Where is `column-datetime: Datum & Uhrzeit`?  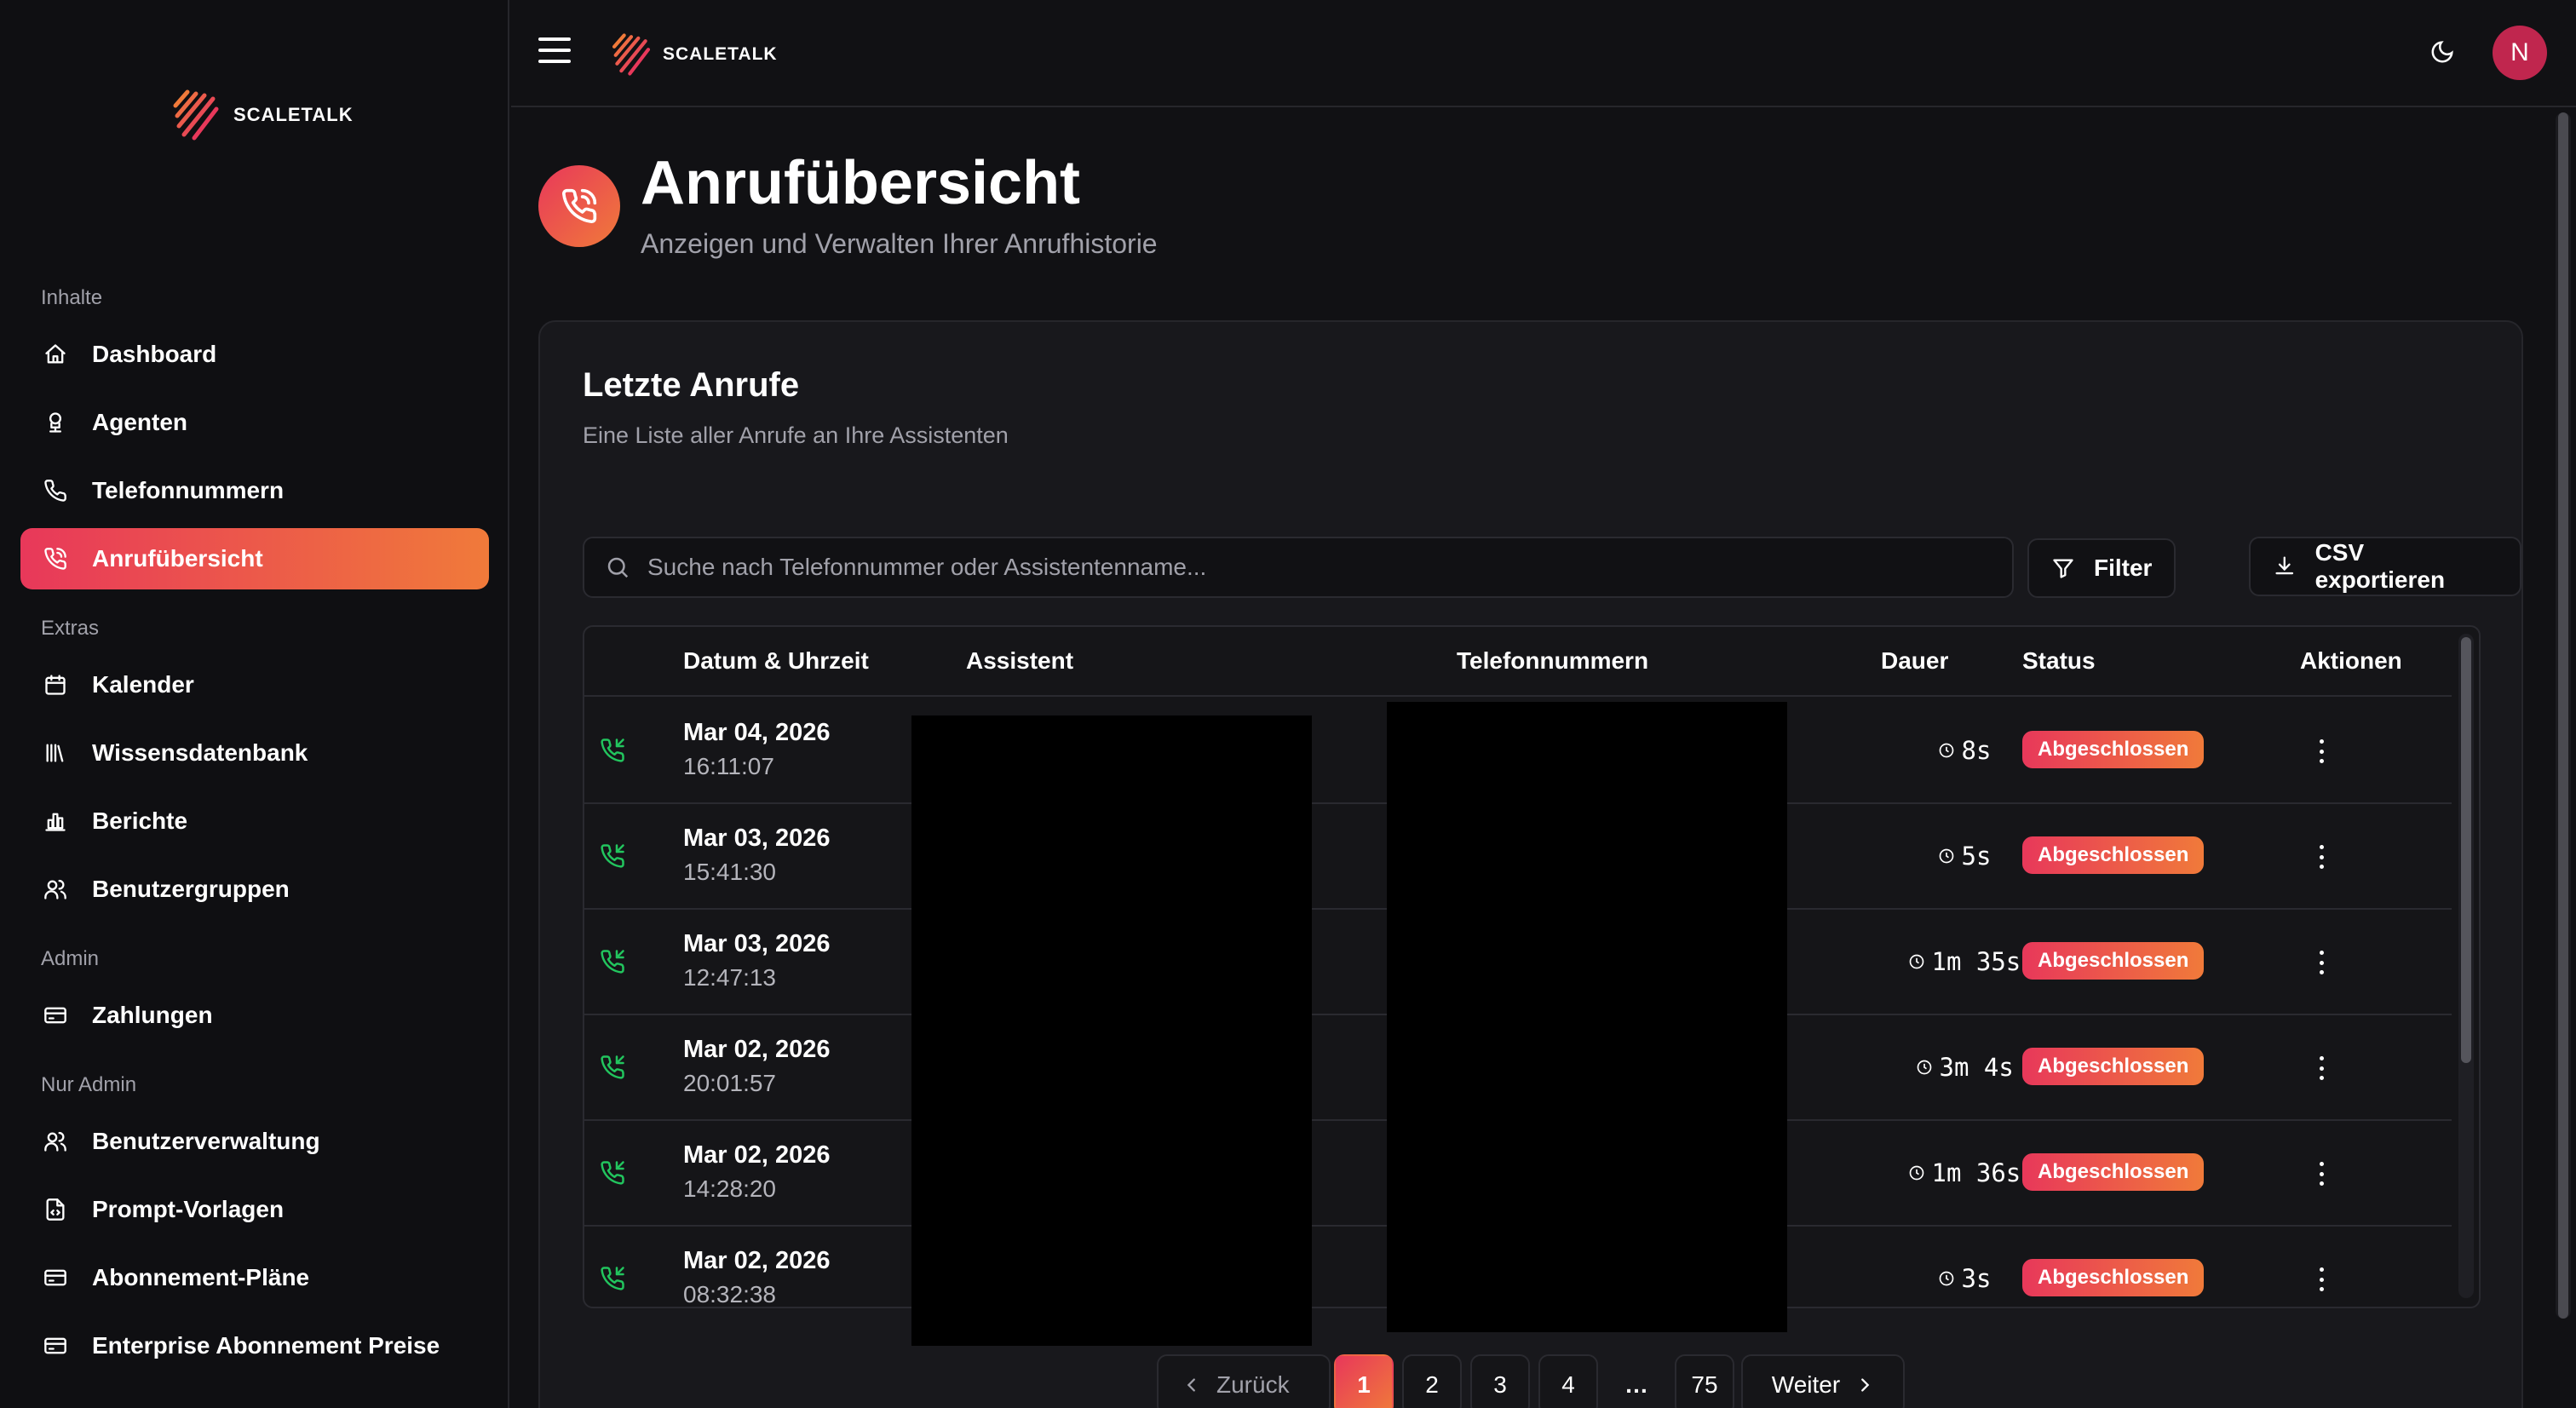 column-datetime: Datum & Uhrzeit is located at coordinates (776, 661).